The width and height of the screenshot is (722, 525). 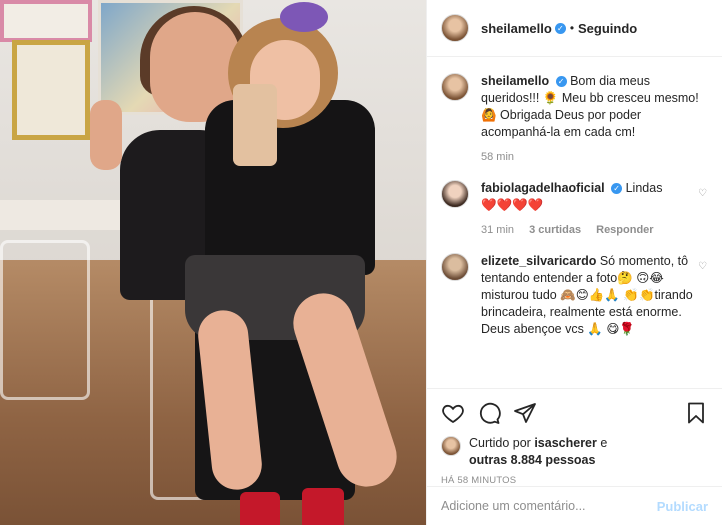 What do you see at coordinates (574, 413) in the screenshot?
I see `action-icons` at bounding box center [574, 413].